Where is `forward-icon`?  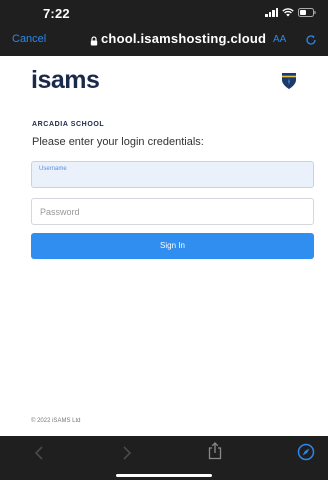 forward-icon is located at coordinates (127, 455).